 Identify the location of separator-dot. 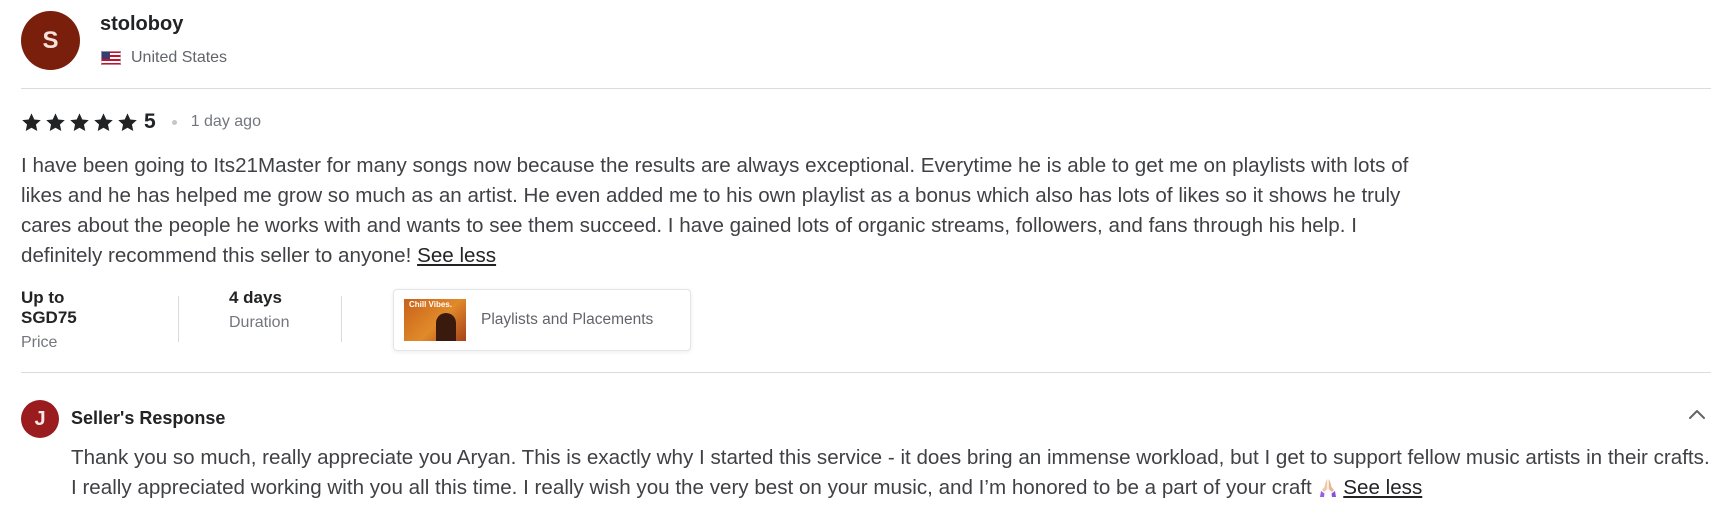
(174, 122).